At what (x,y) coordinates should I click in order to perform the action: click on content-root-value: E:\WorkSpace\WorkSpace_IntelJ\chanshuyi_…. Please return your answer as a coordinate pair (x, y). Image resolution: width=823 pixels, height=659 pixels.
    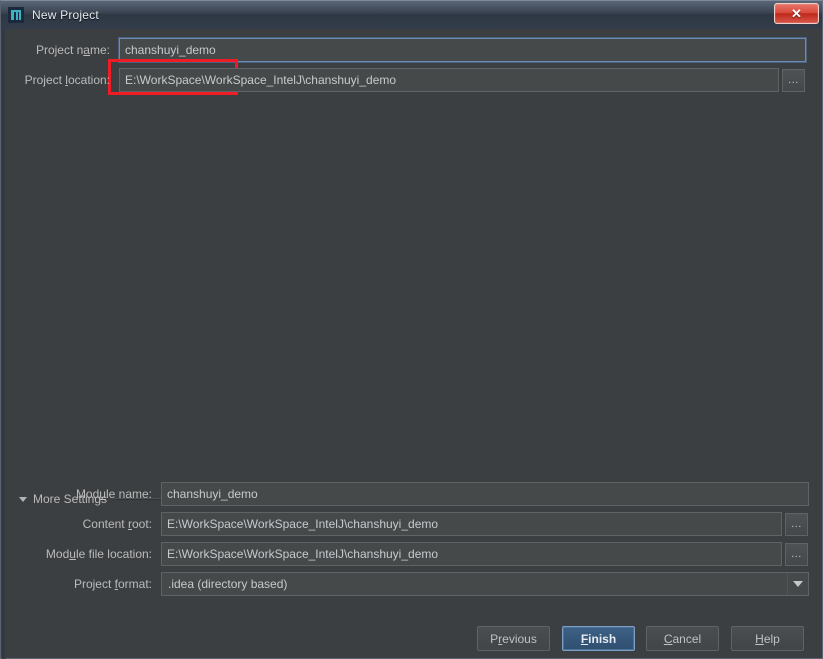
    Looking at the image, I should click on (303, 524).